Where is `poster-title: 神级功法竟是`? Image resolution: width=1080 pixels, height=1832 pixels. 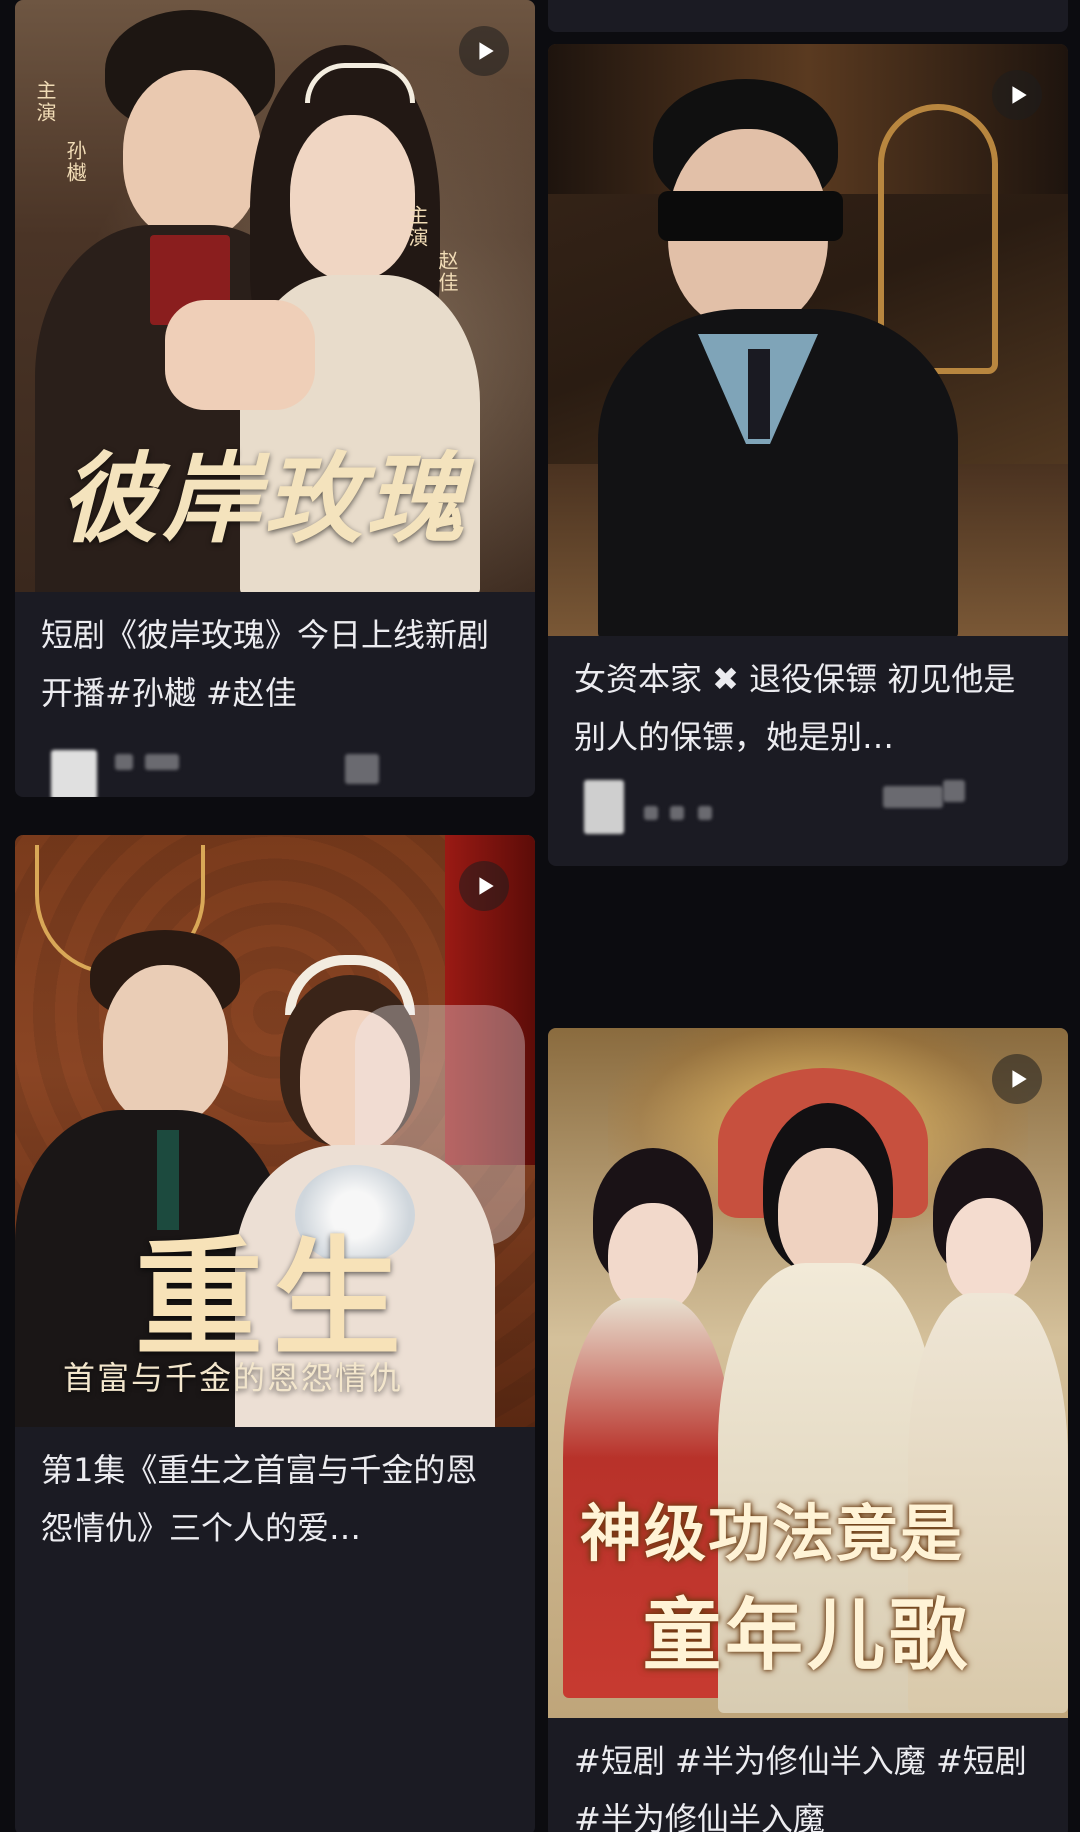
poster-title: 神级功法竟是 is located at coordinates (772, 1533).